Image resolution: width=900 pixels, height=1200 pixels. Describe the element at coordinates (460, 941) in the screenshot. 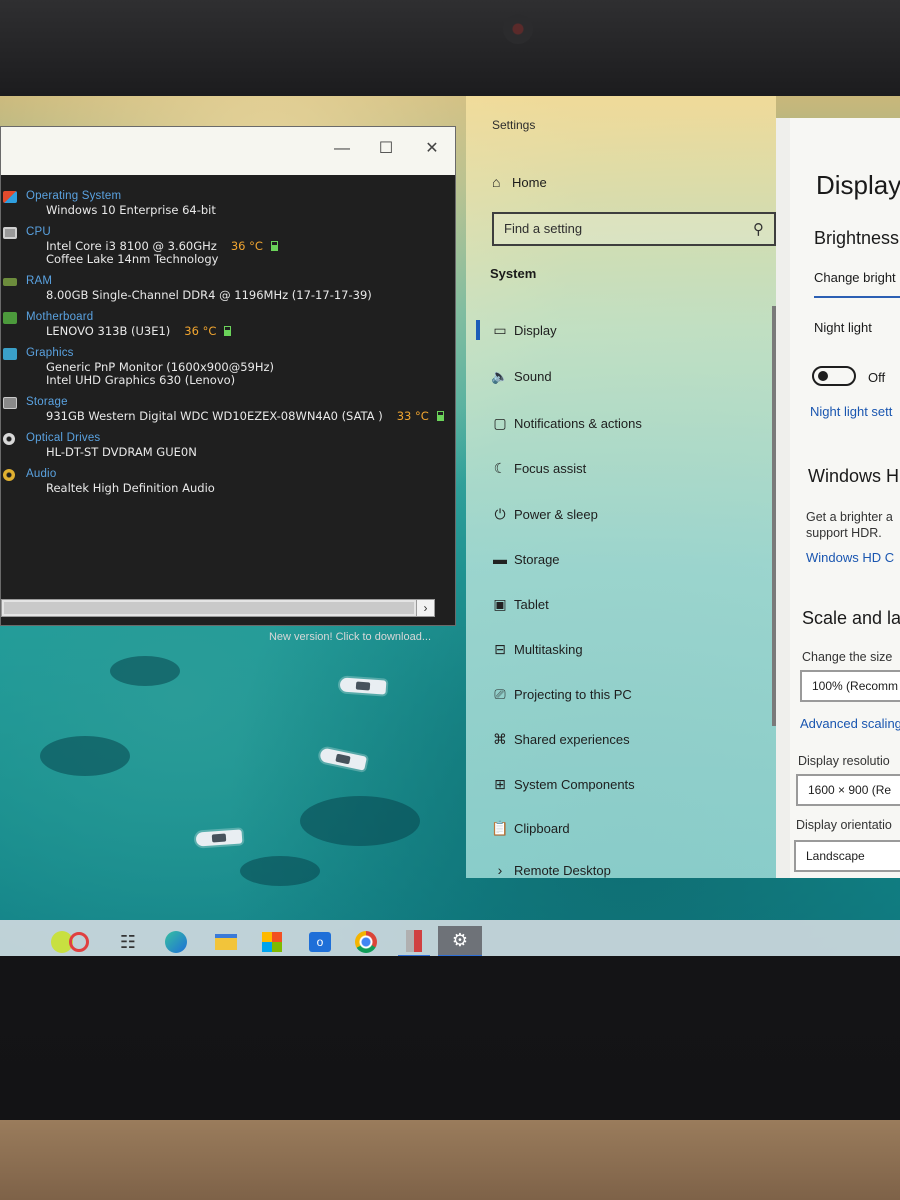

I see `settings-gear-icon: ⚙` at that location.